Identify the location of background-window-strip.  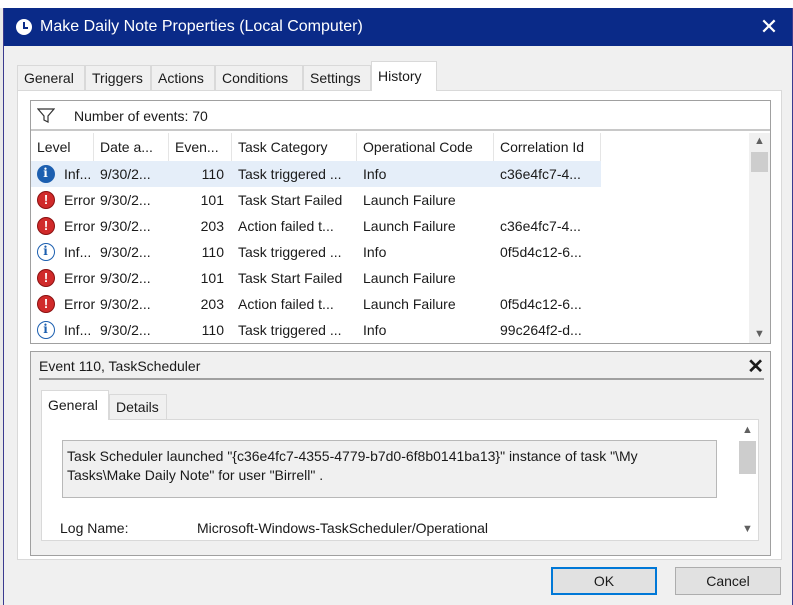
(396, 4).